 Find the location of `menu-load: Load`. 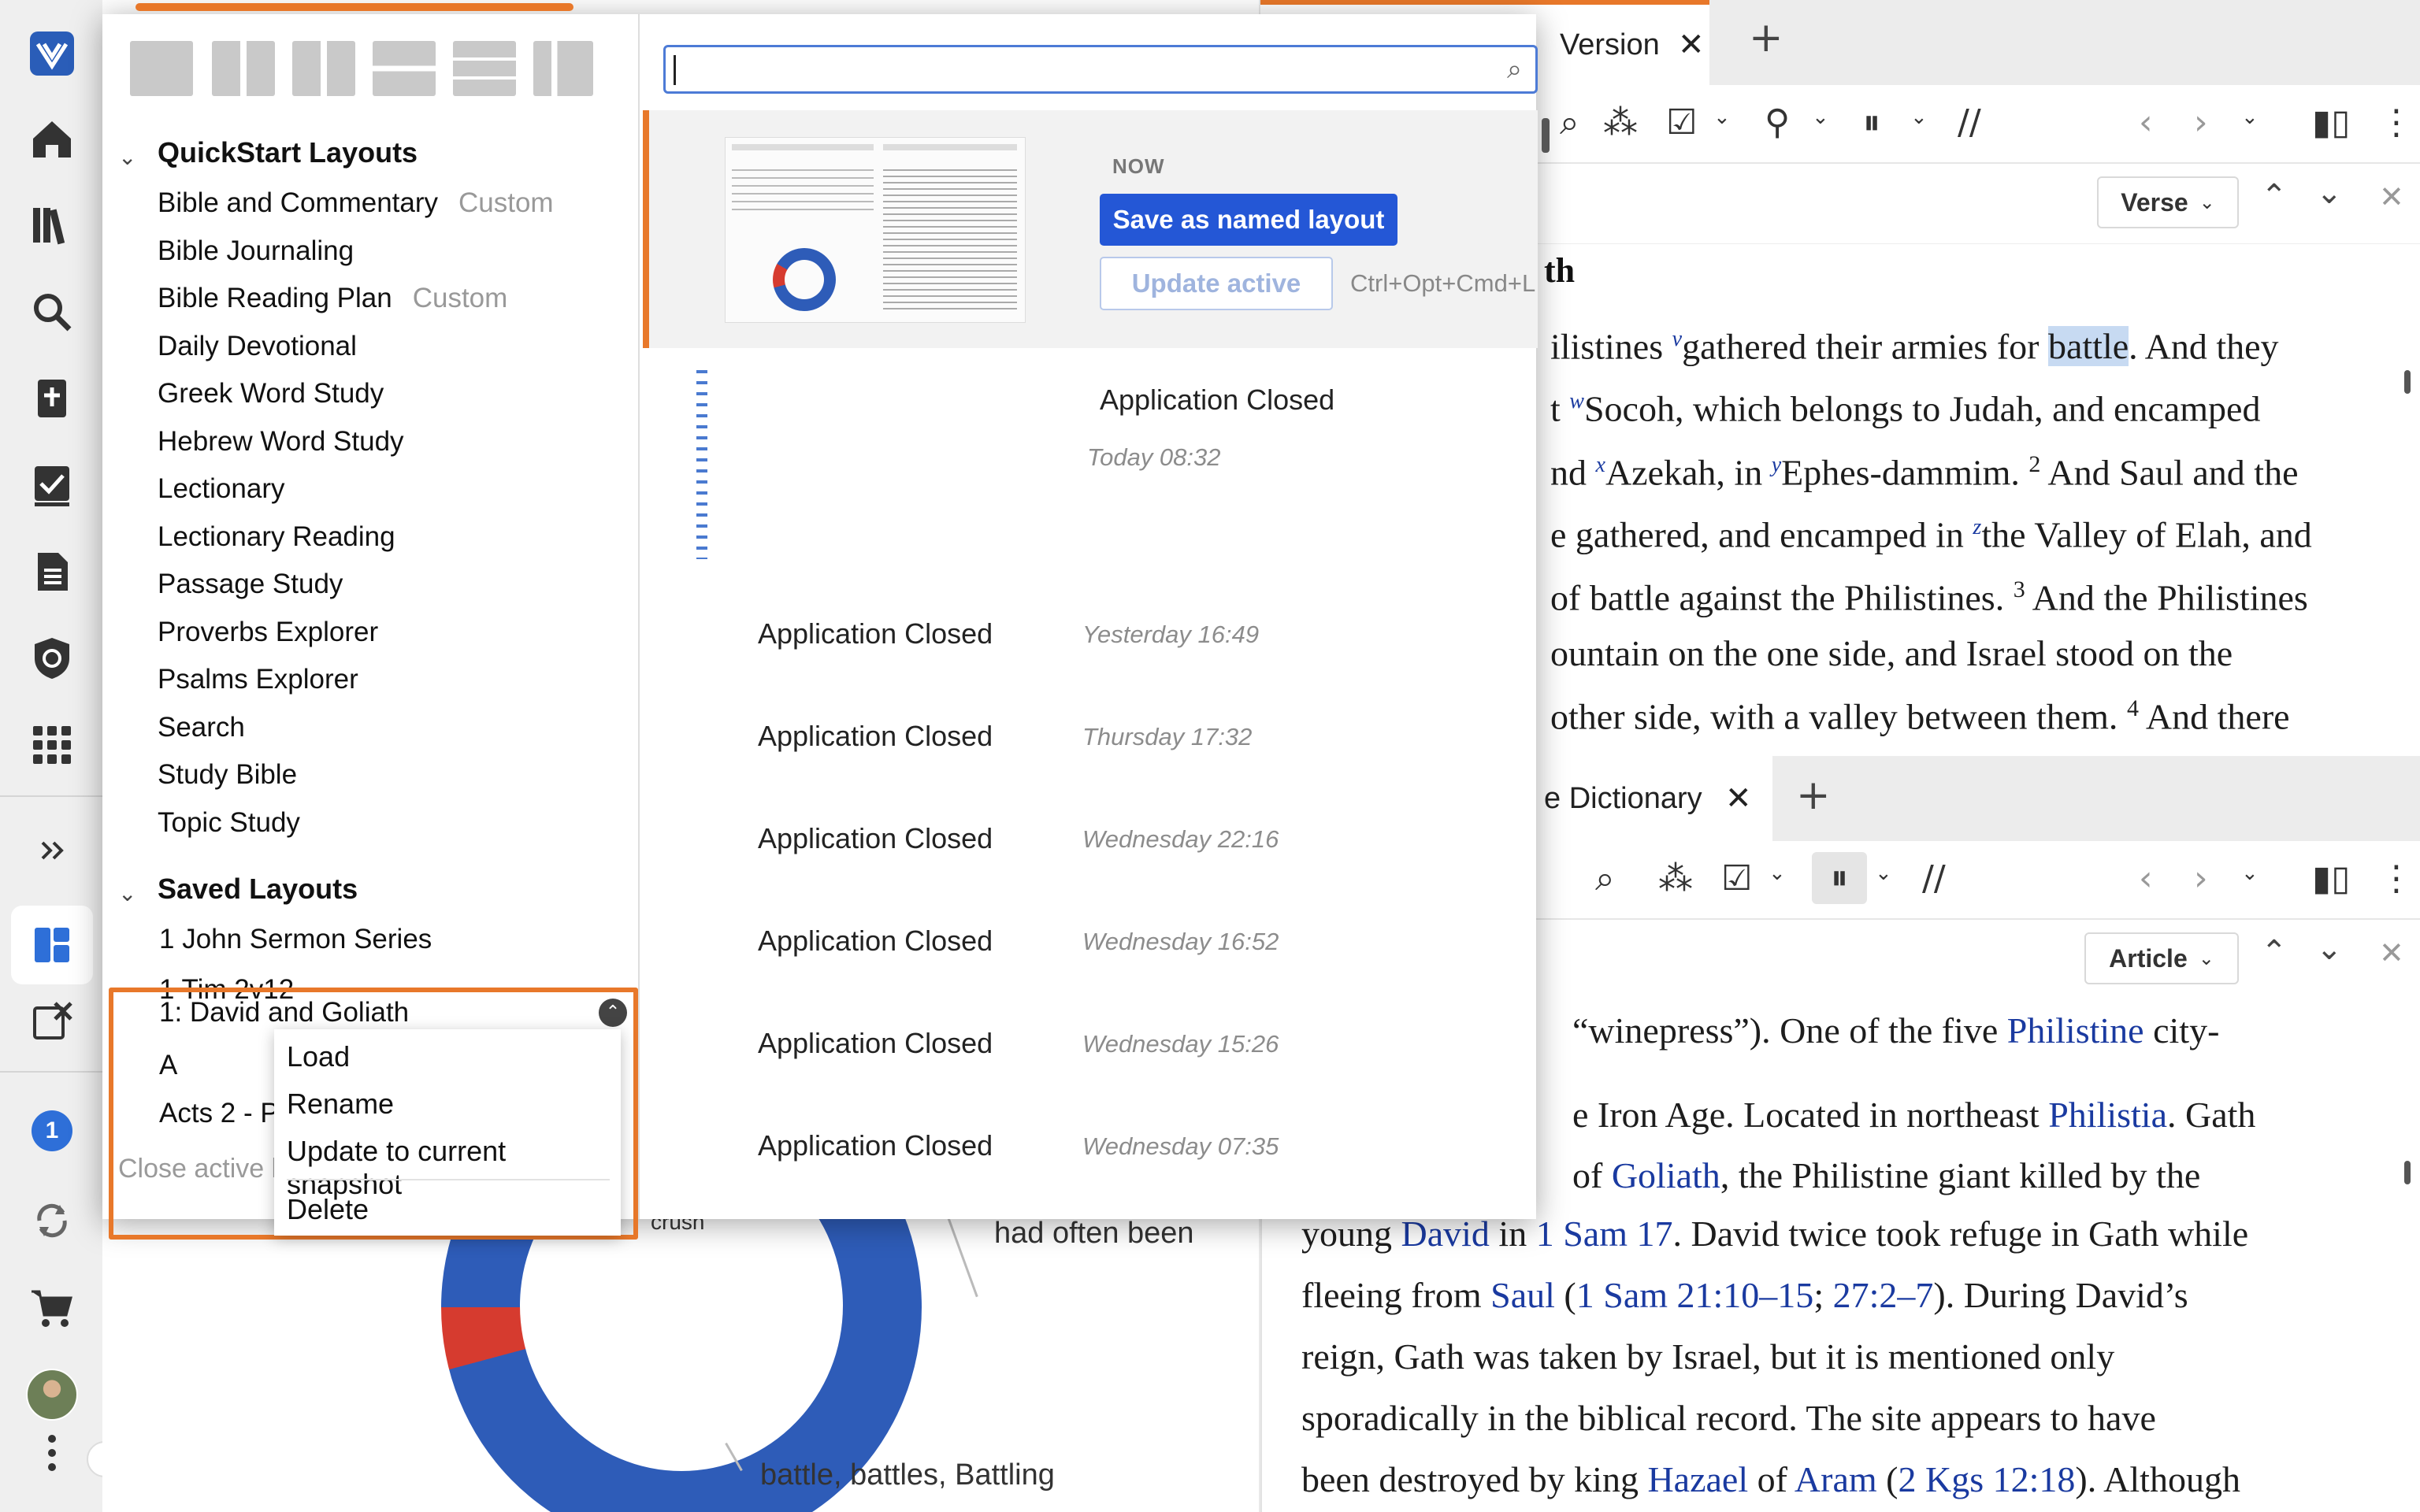

menu-load: Load is located at coordinates (318, 1056).